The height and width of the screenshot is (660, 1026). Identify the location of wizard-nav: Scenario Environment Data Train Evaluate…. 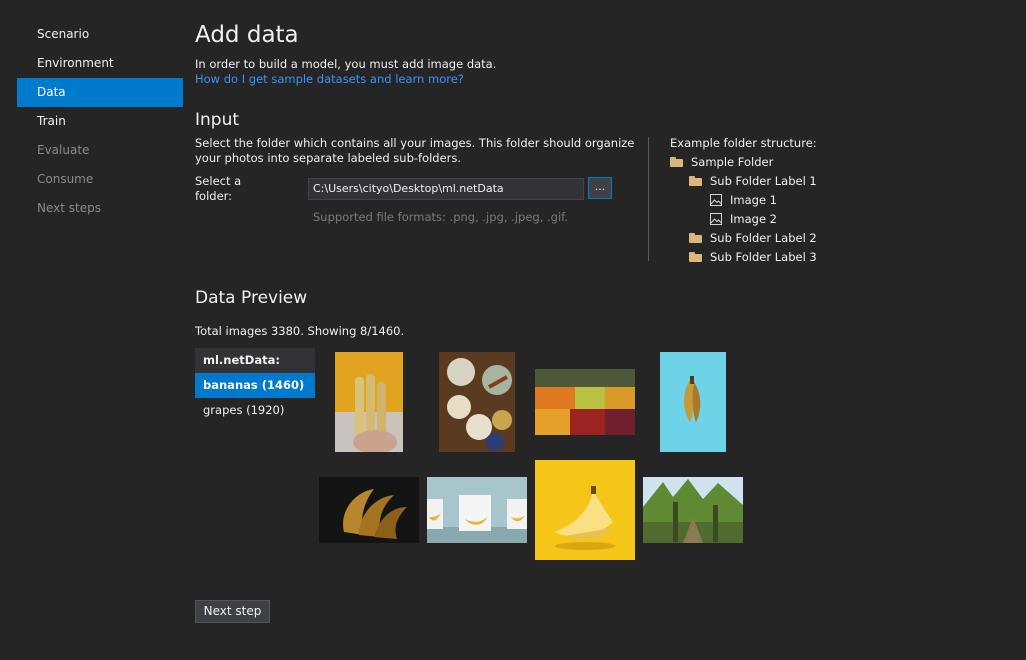
(100, 121).